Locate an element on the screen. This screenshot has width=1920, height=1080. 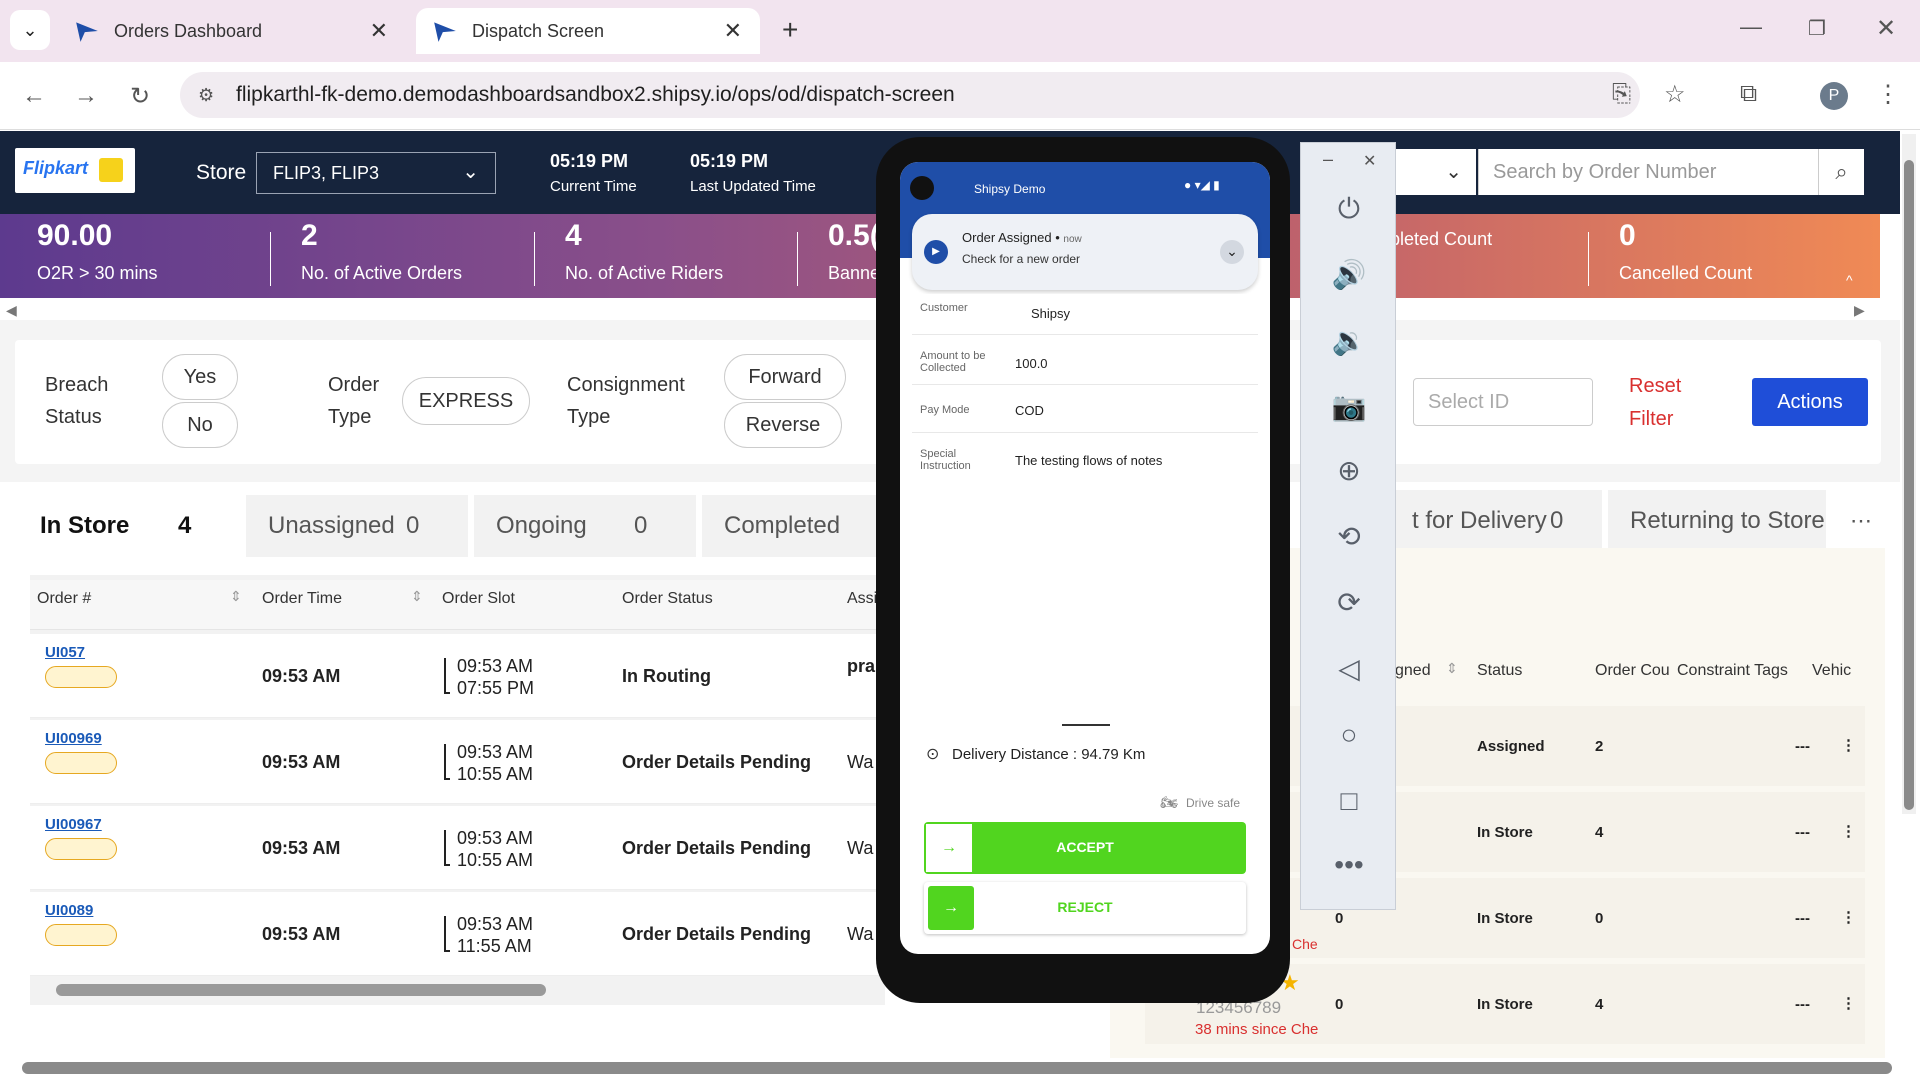
order-status: In Routing is located at coordinates (666, 676).